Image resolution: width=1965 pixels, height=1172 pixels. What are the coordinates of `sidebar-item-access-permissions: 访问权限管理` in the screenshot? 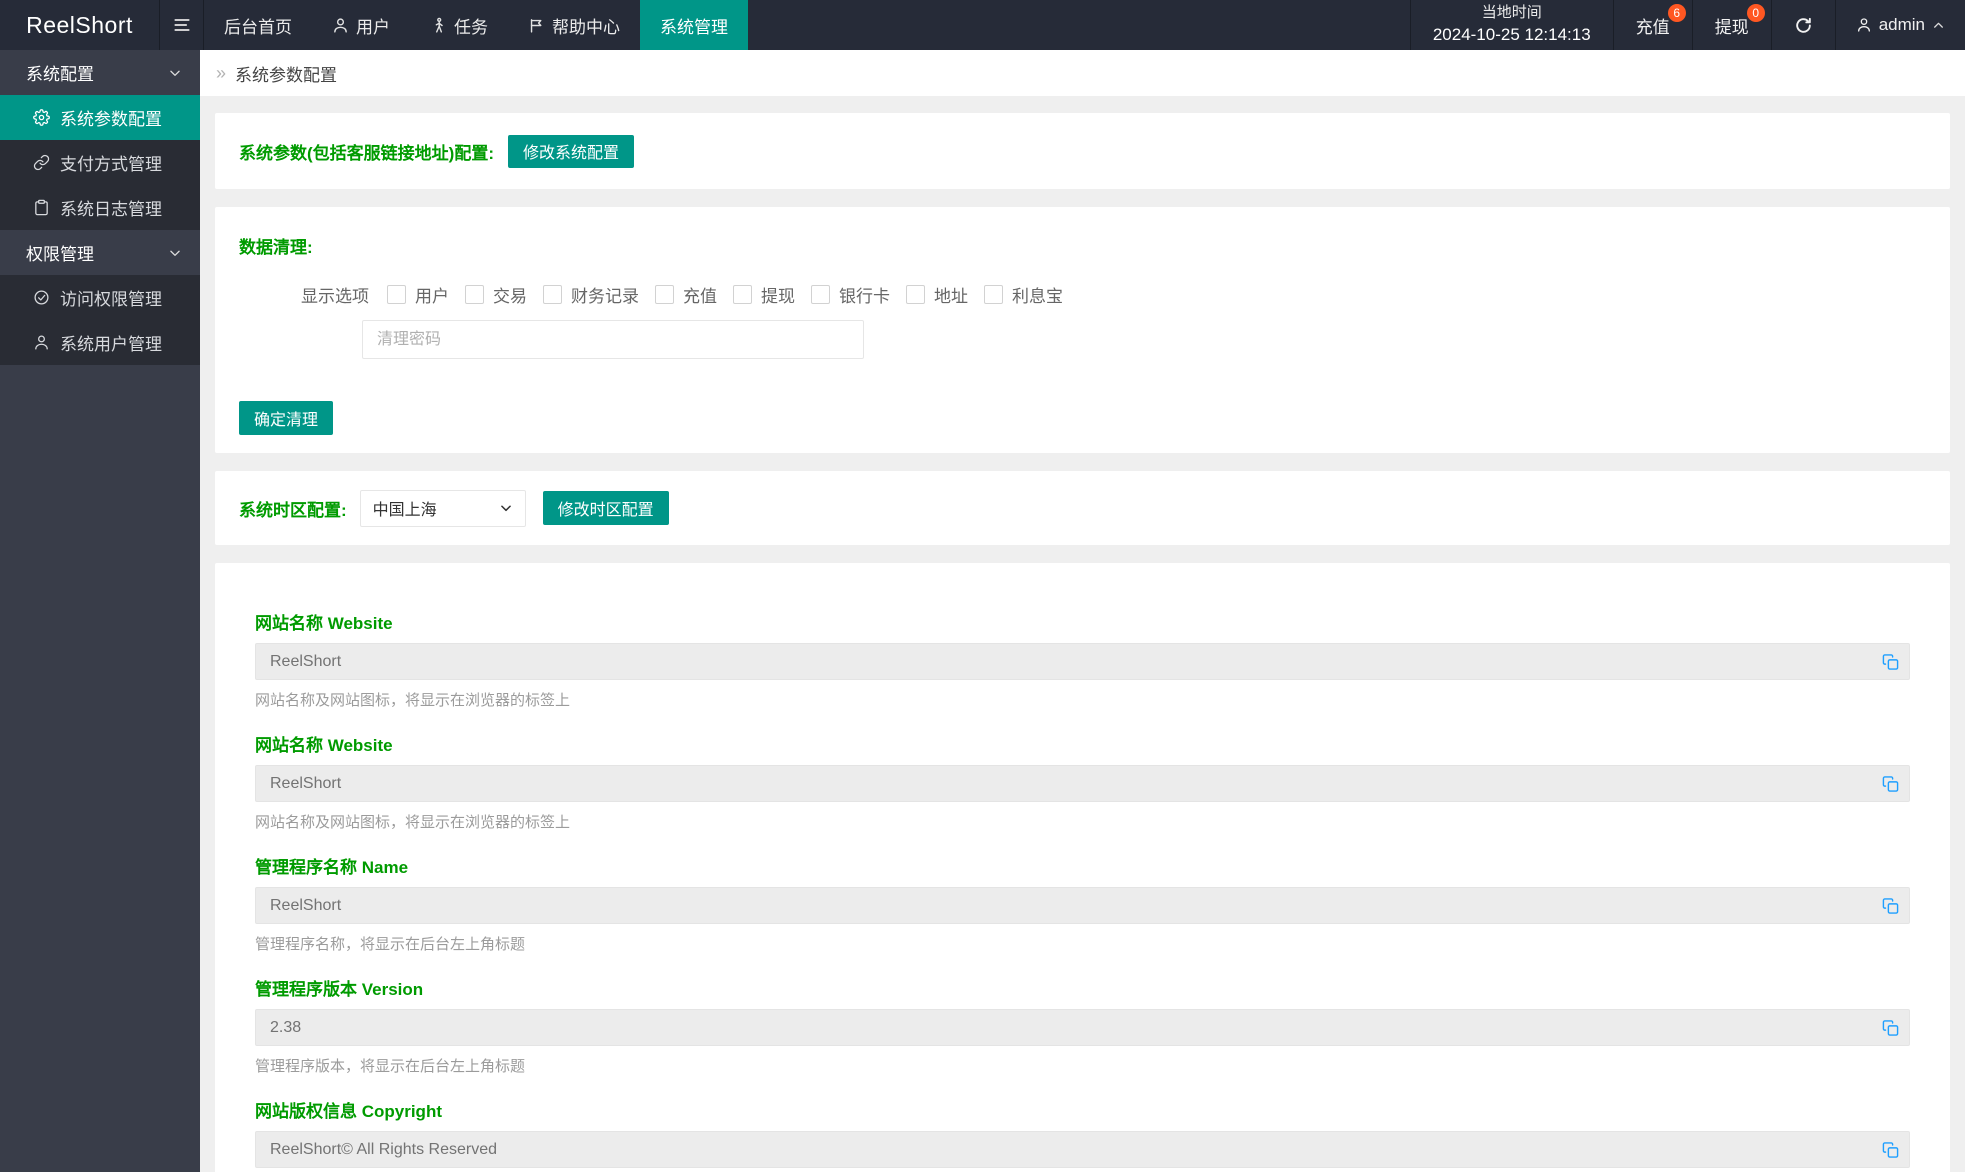 It's located at (100, 297).